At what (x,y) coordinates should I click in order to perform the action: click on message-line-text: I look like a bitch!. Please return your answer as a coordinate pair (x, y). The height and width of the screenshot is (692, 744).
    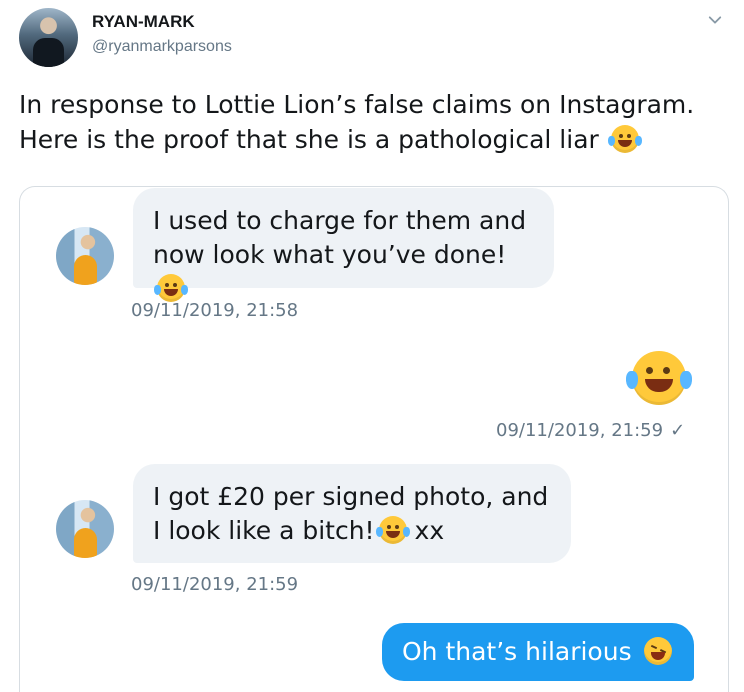
    Looking at the image, I should click on (264, 530).